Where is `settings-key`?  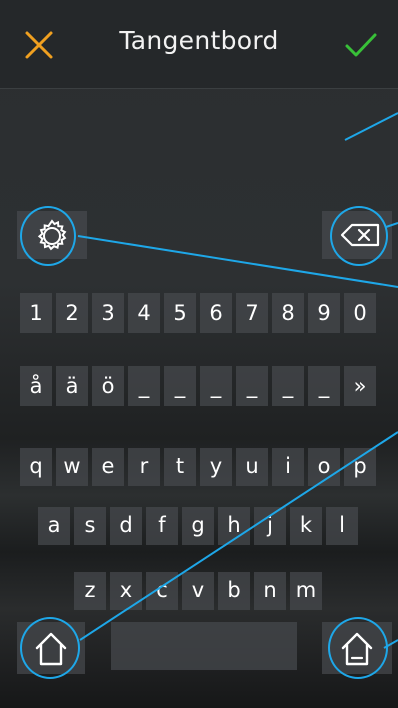
settings-key is located at coordinates (52, 235).